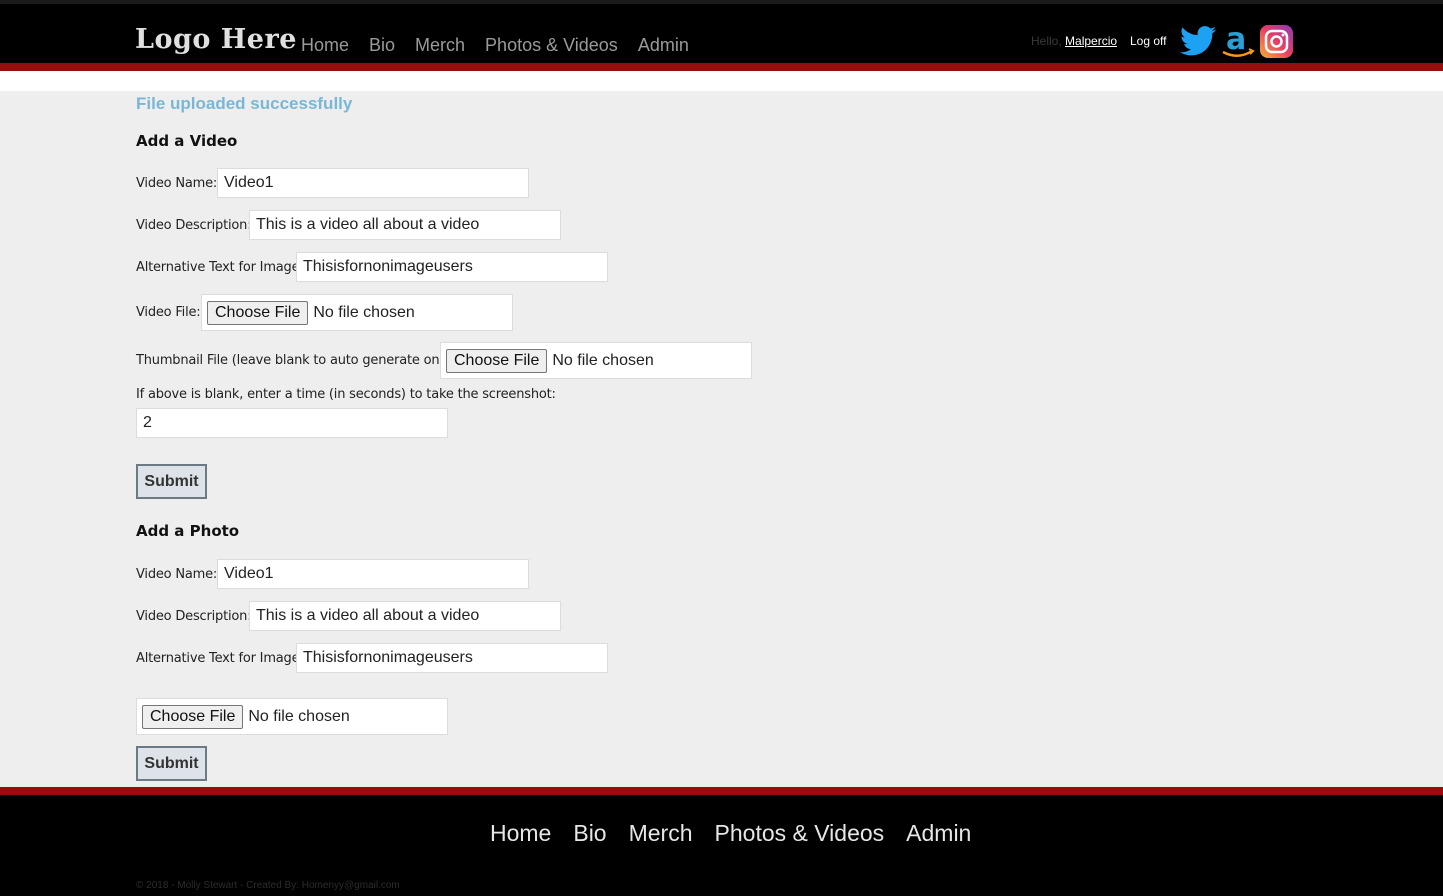 The image size is (1443, 896). Describe the element at coordinates (452, 658) in the screenshot. I see `photo-alt-text-input: Thisisfornonimageusers` at that location.